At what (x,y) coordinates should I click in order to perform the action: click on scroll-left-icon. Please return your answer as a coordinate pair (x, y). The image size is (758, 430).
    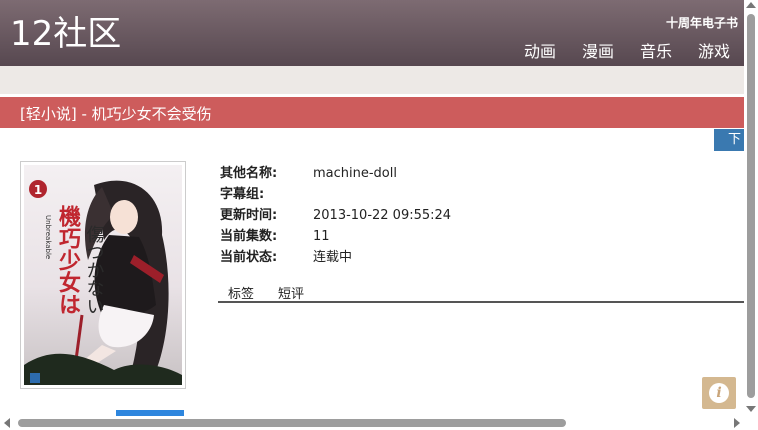
    Looking at the image, I should click on (7, 423).